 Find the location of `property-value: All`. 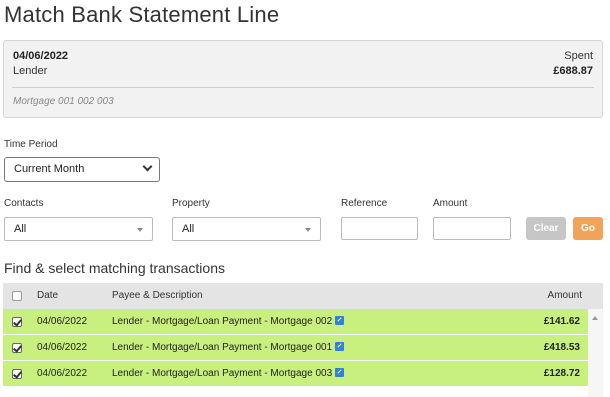

property-value: All is located at coordinates (188, 229).